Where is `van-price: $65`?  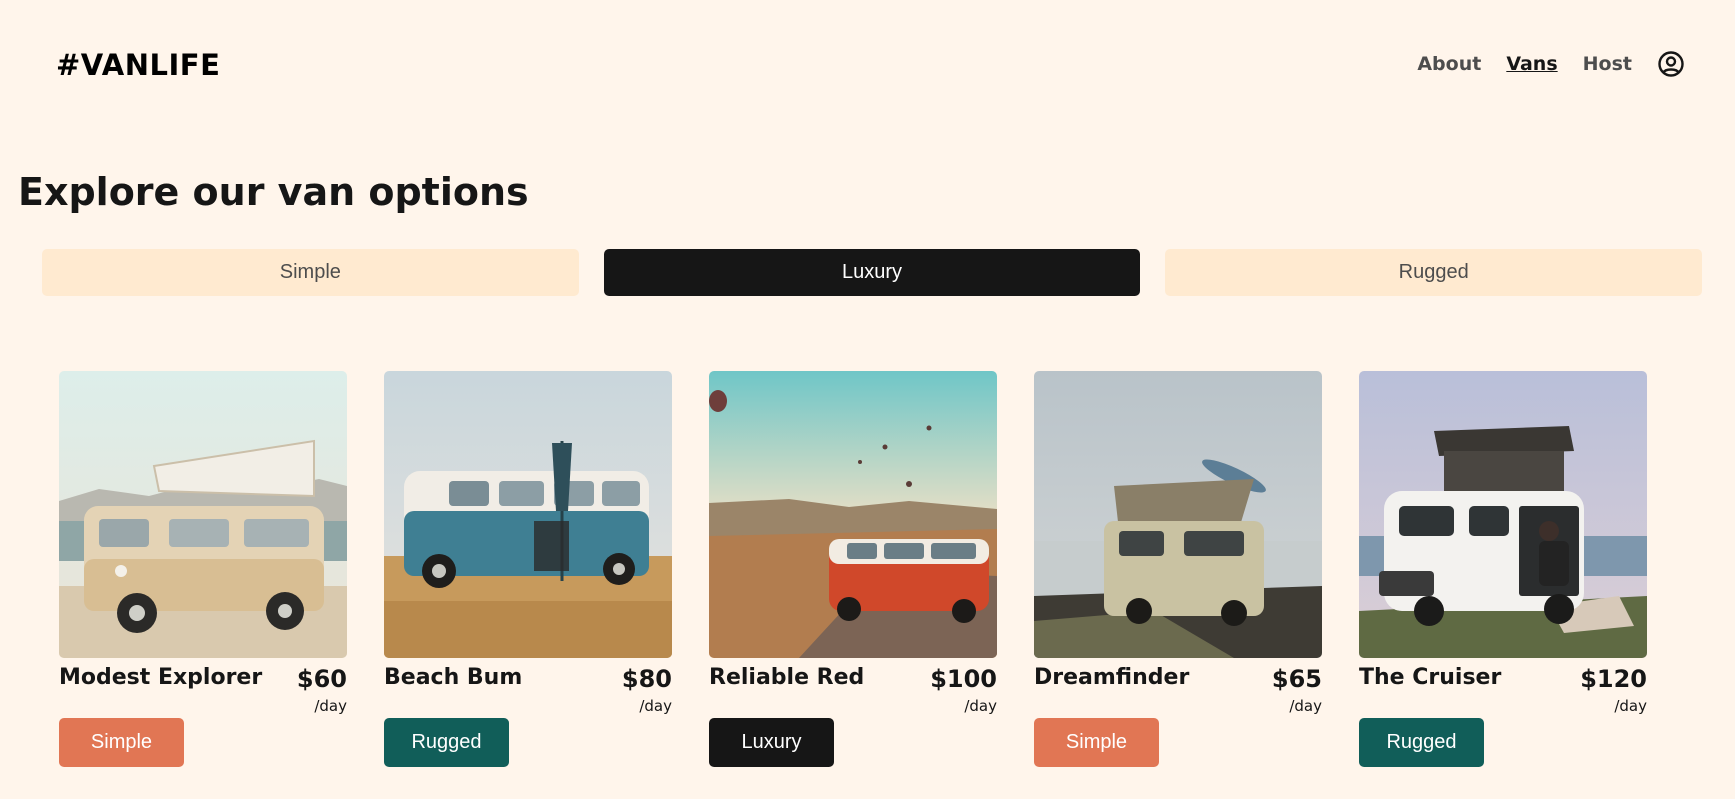
van-price: $65 is located at coordinates (1296, 679).